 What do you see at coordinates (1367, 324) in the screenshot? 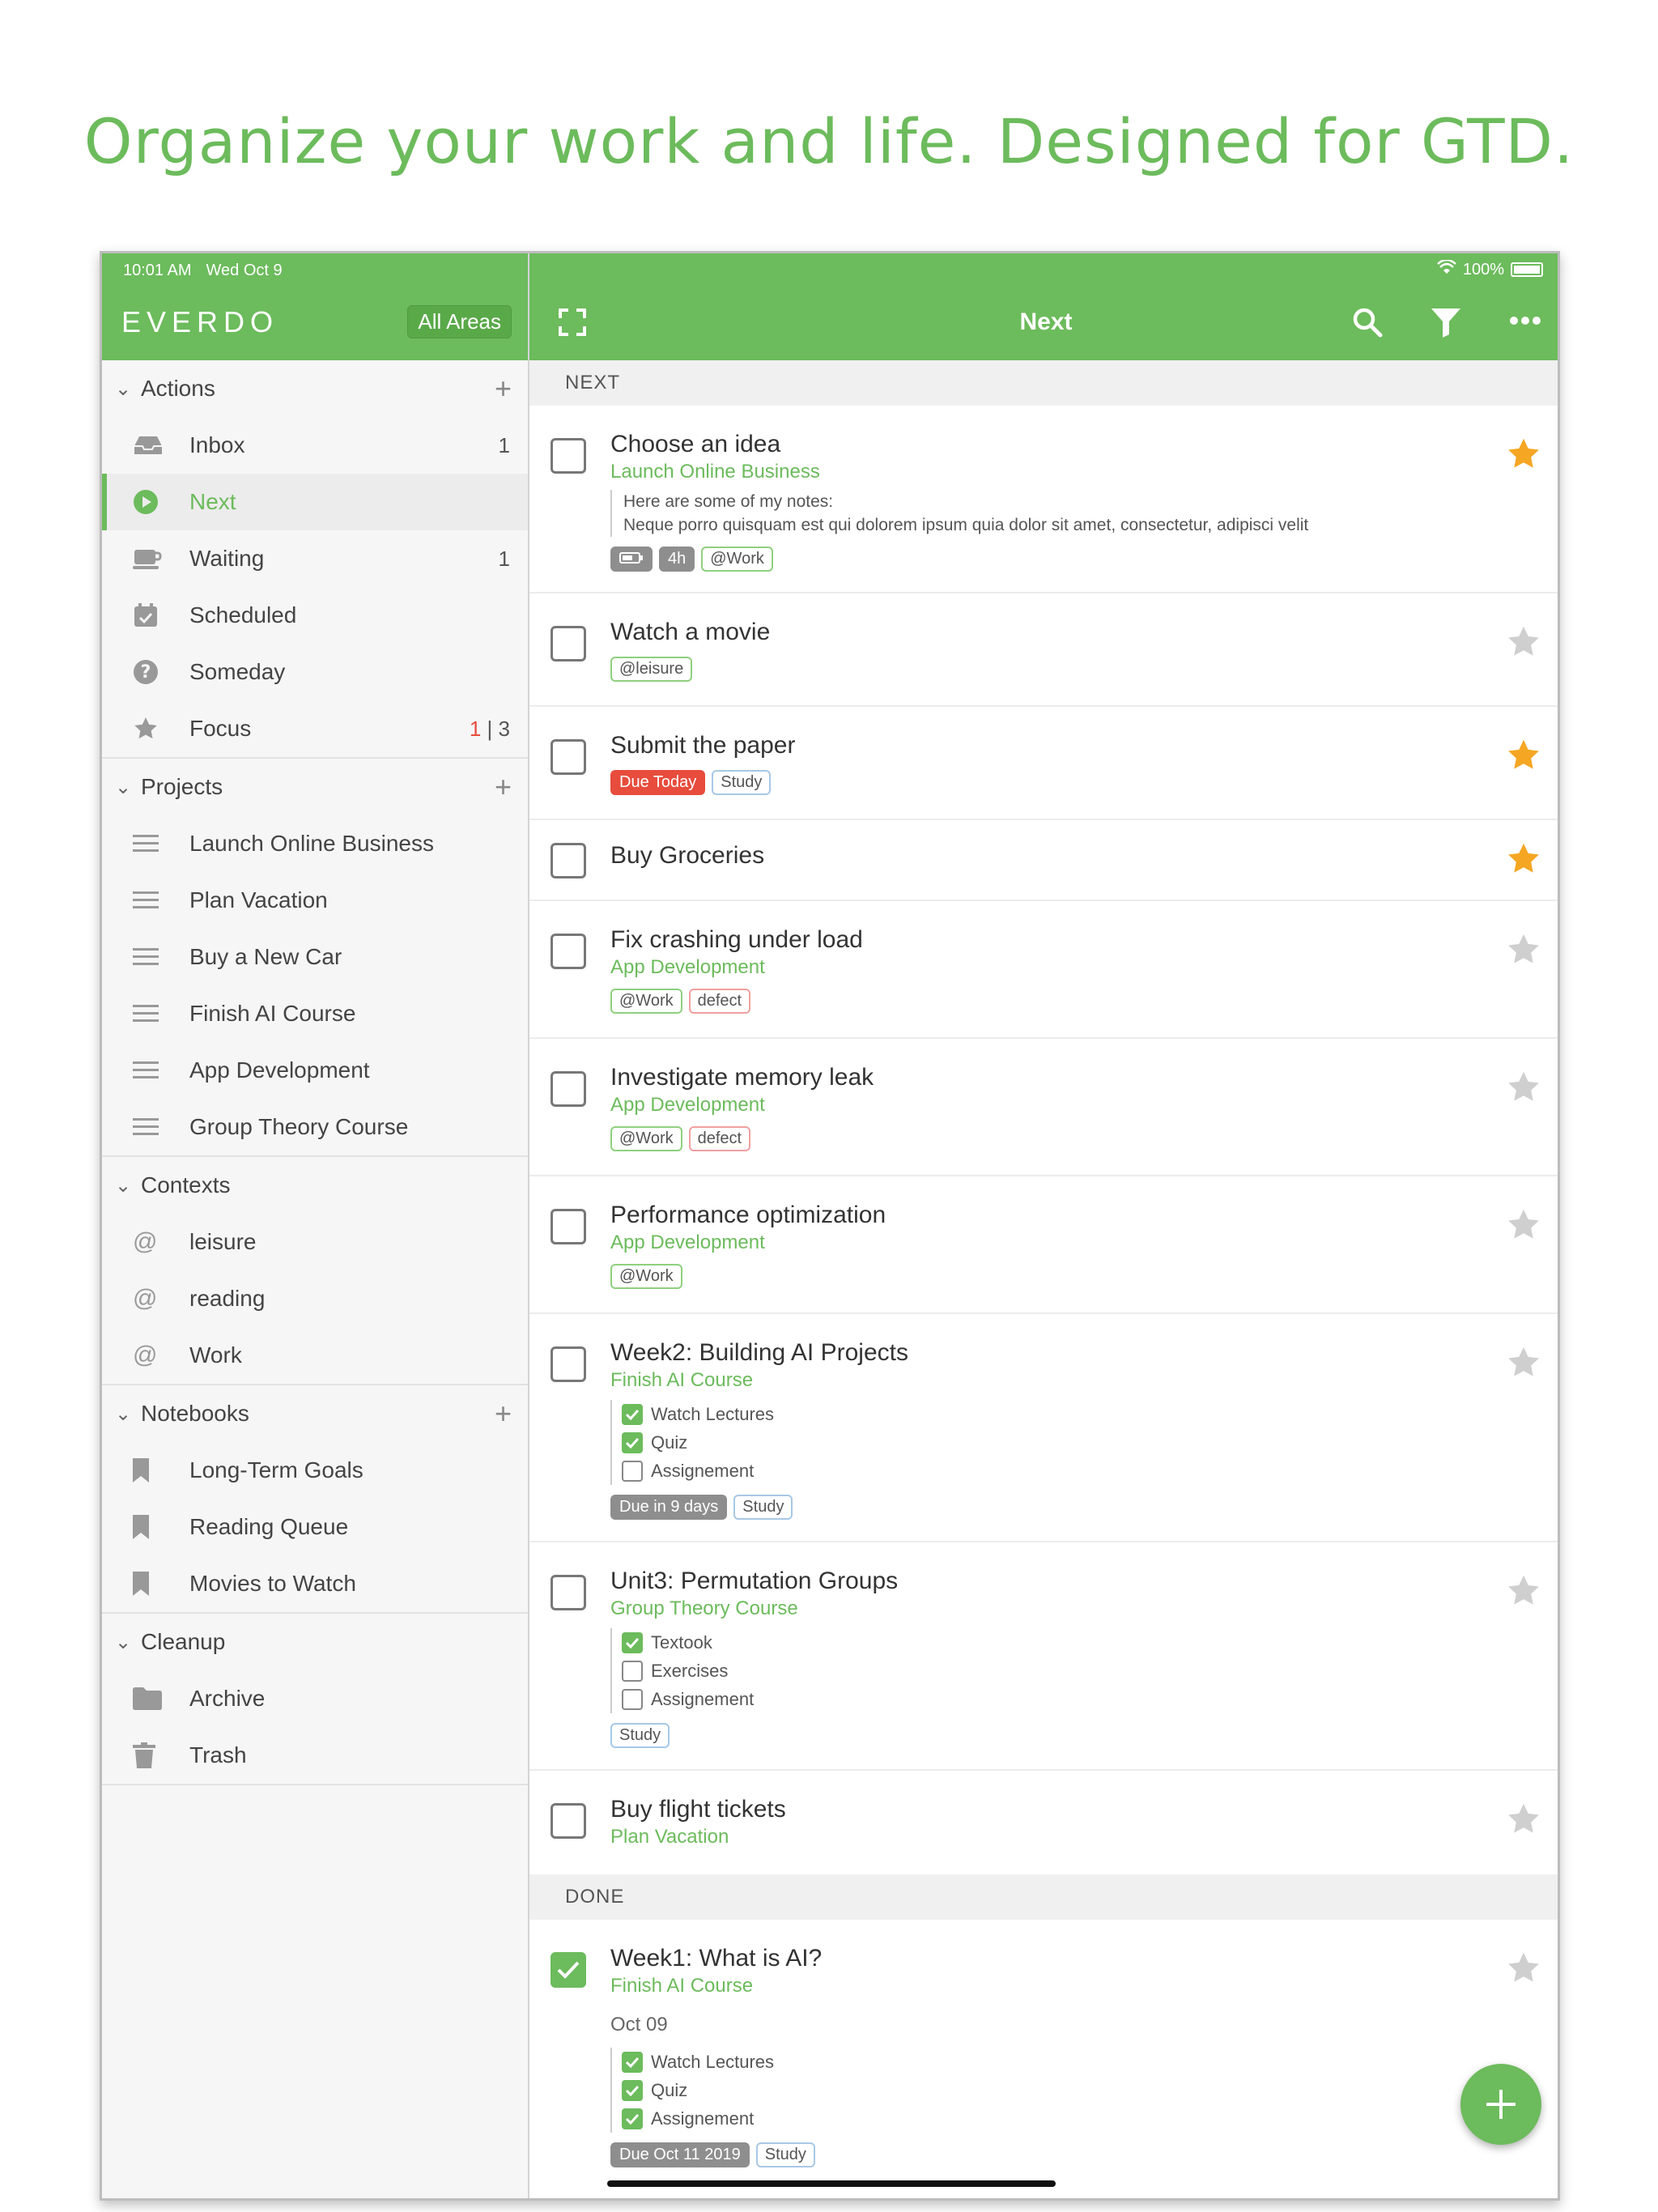
I see `search-icon` at bounding box center [1367, 324].